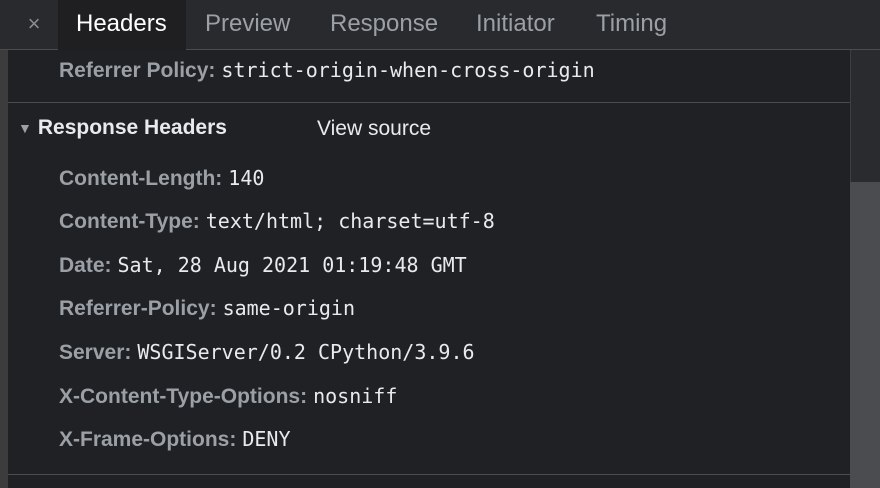  Describe the element at coordinates (266, 439) in the screenshot. I see `header-value: DENY` at that location.